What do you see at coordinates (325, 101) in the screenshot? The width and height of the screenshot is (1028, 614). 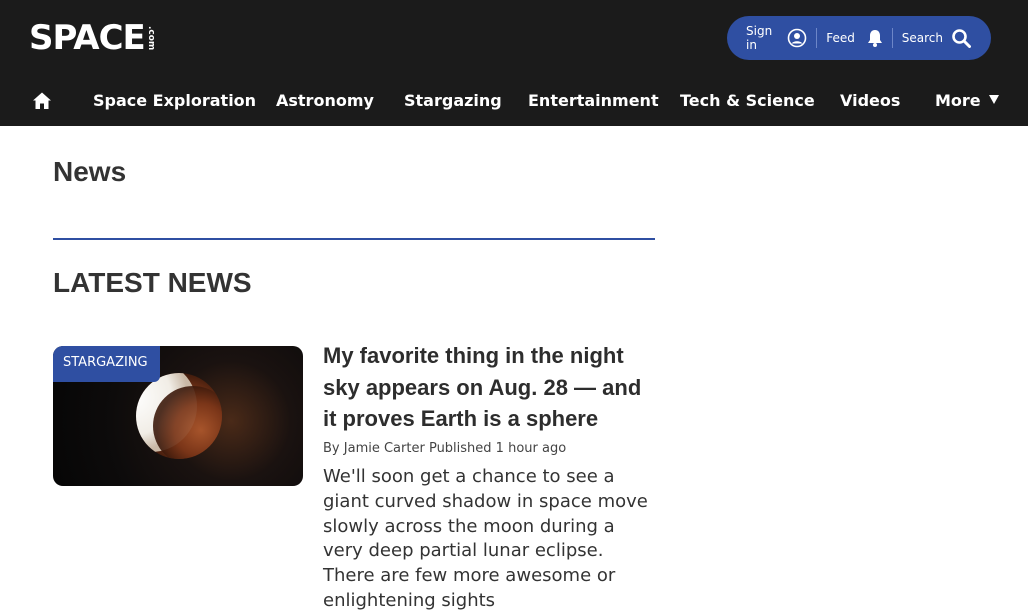 I see `nav-item-astronomy: Astronomy` at bounding box center [325, 101].